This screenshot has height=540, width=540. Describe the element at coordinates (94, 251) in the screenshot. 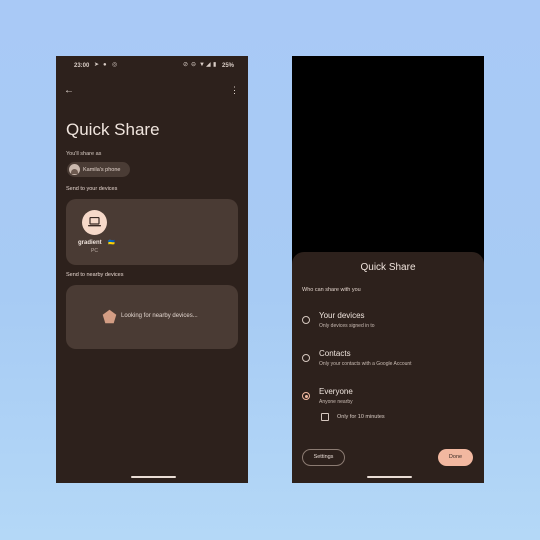

I see `device-type: PC` at that location.